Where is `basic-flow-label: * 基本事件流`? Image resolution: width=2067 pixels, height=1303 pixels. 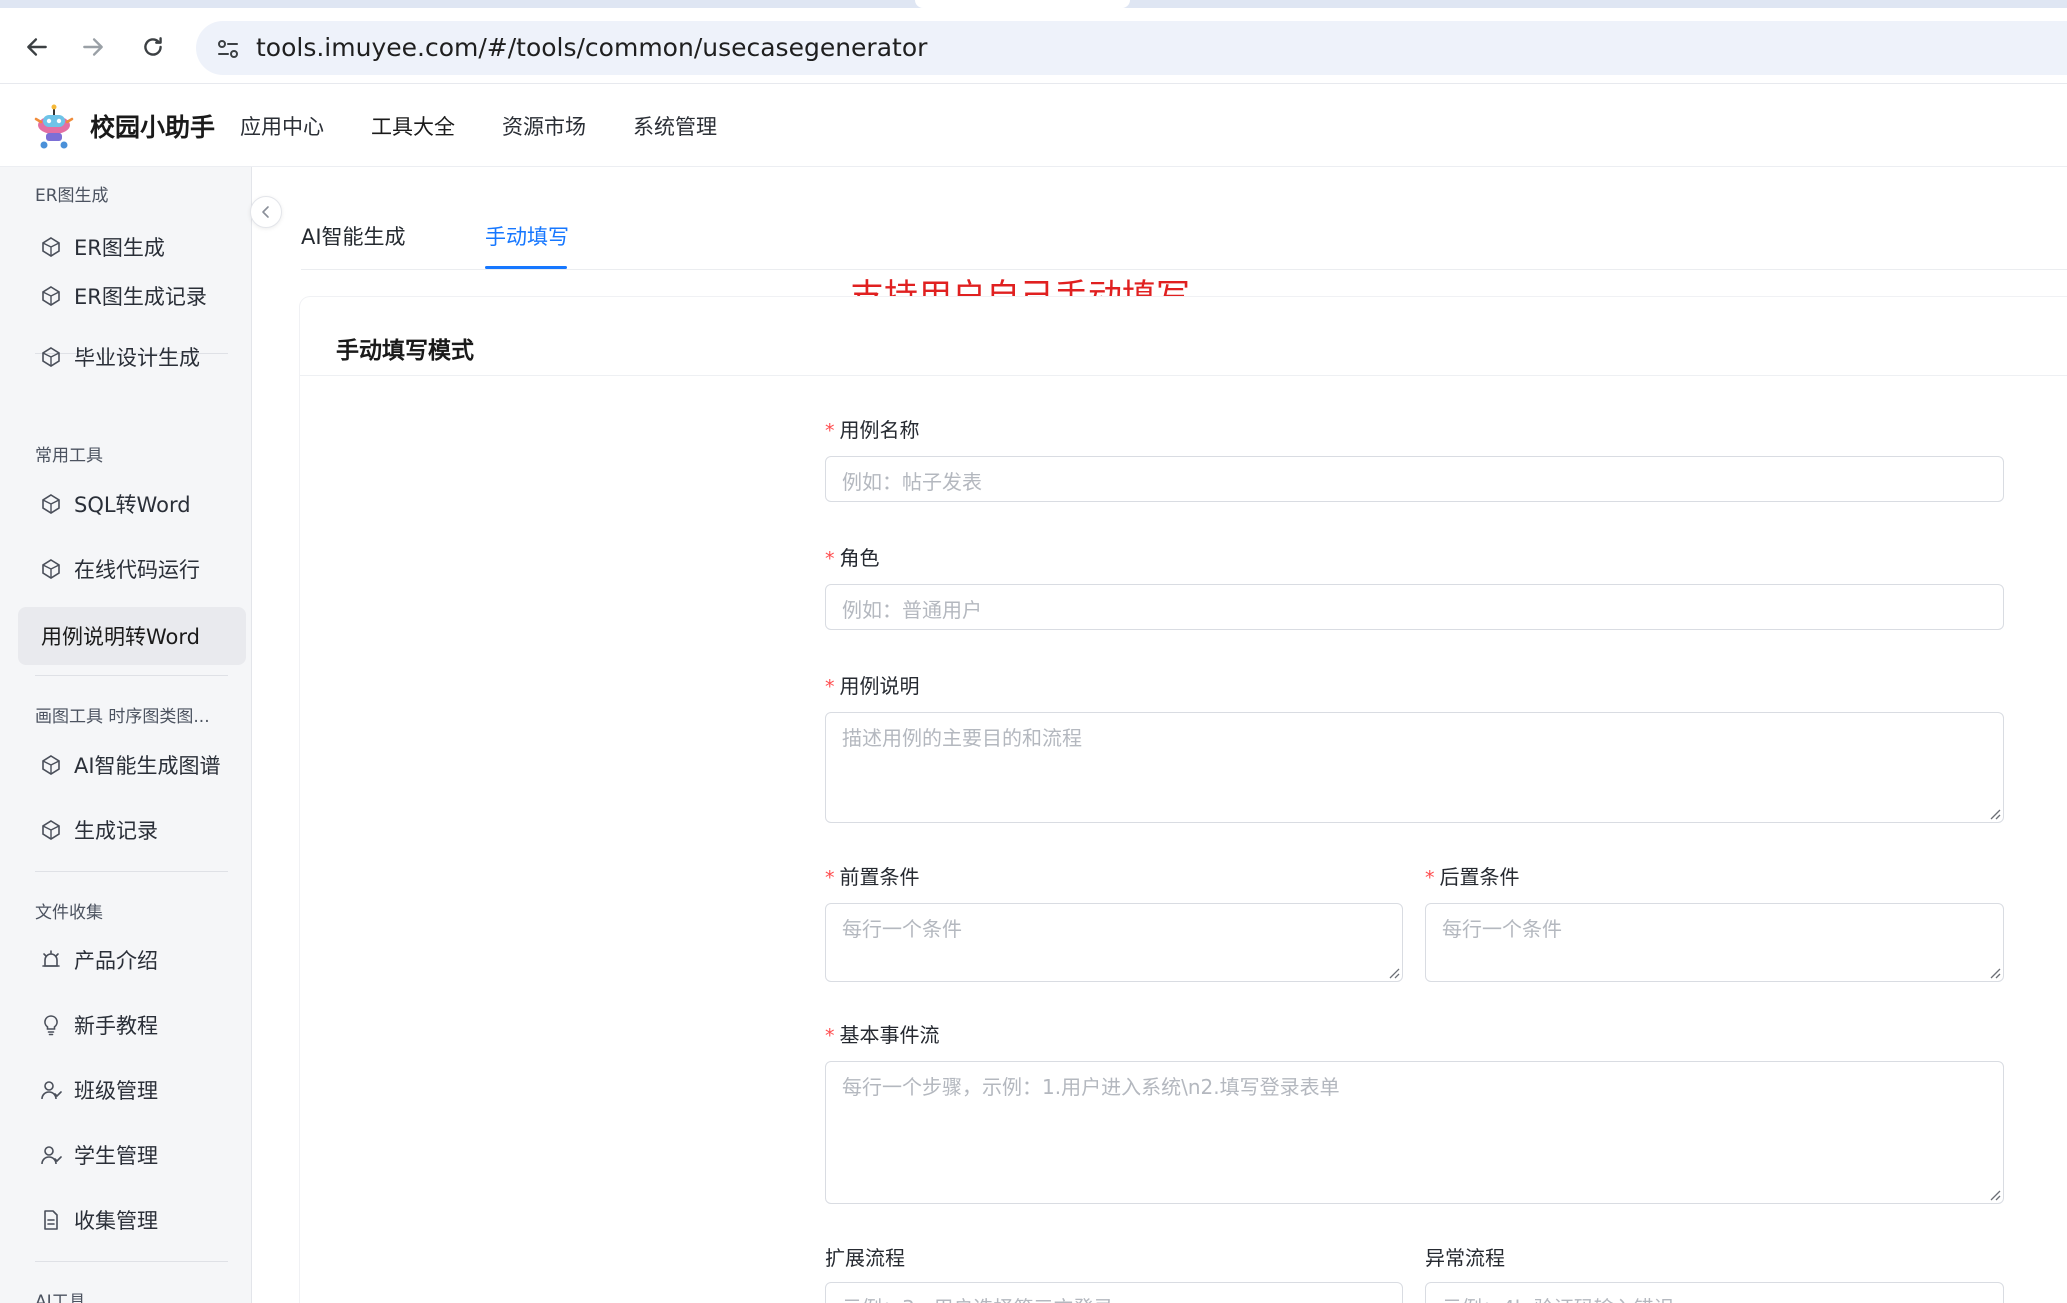 basic-flow-label: * 基本事件流 is located at coordinates (882, 1035).